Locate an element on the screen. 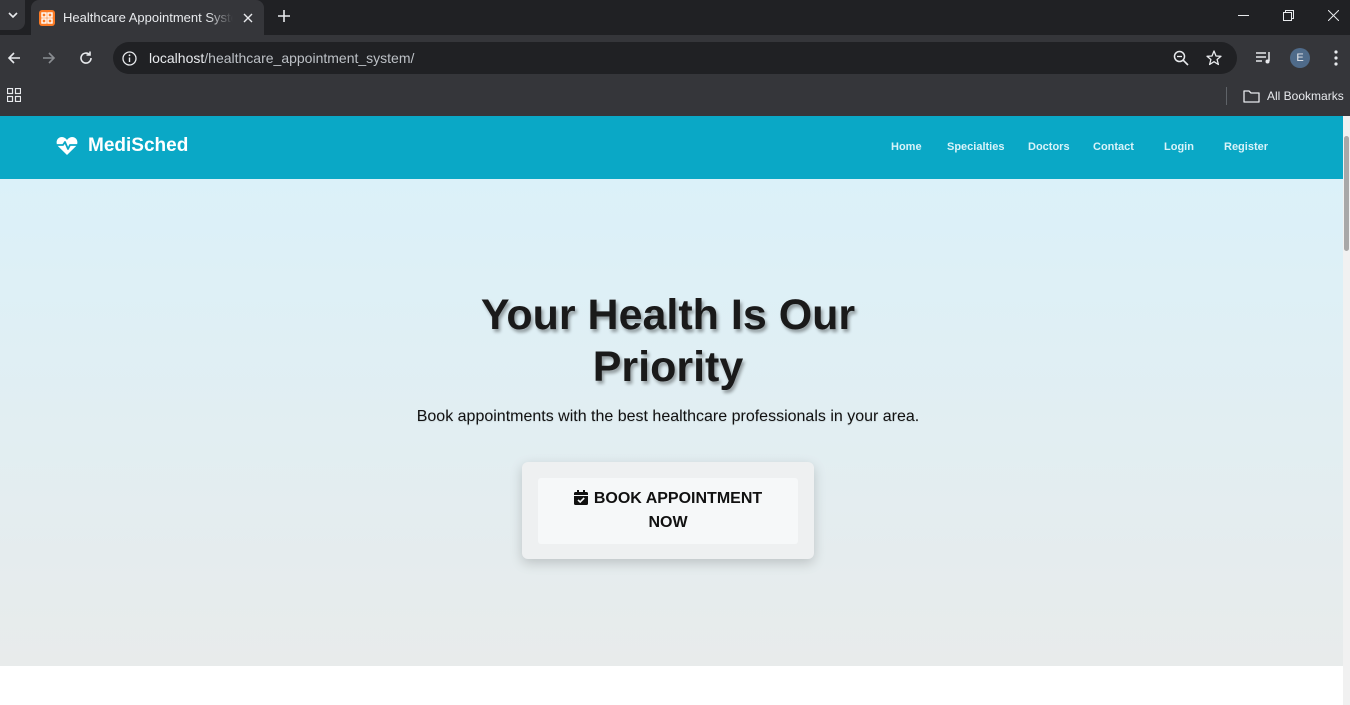 Image resolution: width=1350 pixels, height=705 pixels. close-window-button is located at coordinates (1330, 15).